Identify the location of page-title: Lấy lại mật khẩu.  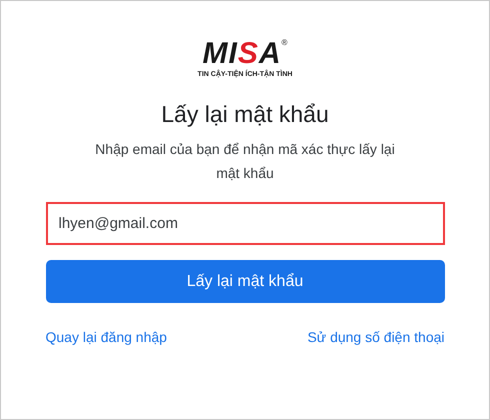
(245, 114).